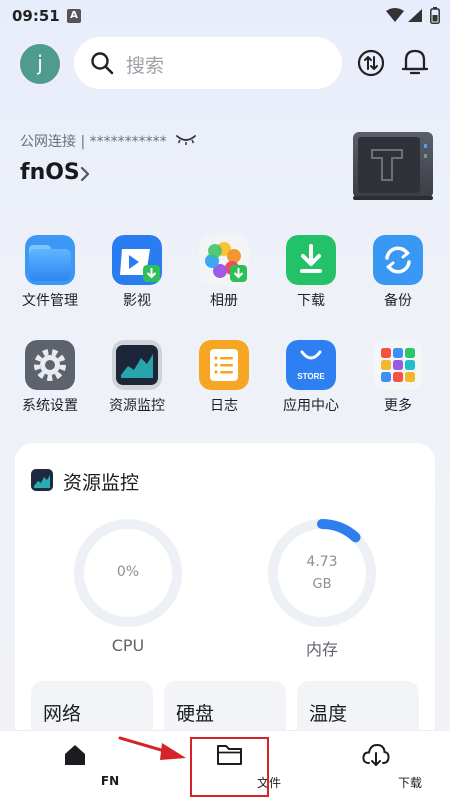 The width and height of the screenshot is (450, 800). Describe the element at coordinates (415, 62) in the screenshot. I see `bell-icon` at that location.